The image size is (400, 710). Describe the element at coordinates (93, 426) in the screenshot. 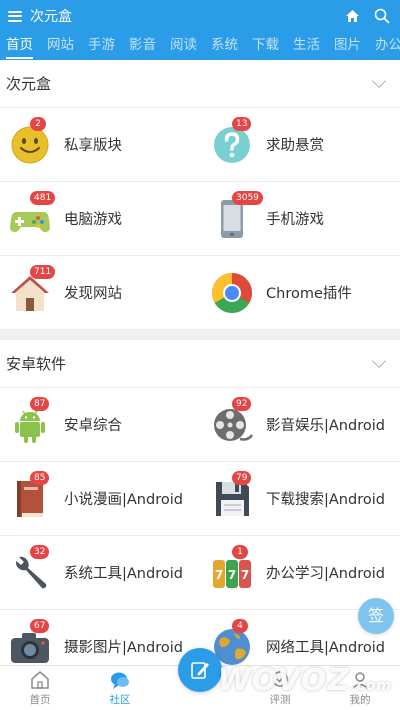

I see `forum-label: 安卓综合` at that location.